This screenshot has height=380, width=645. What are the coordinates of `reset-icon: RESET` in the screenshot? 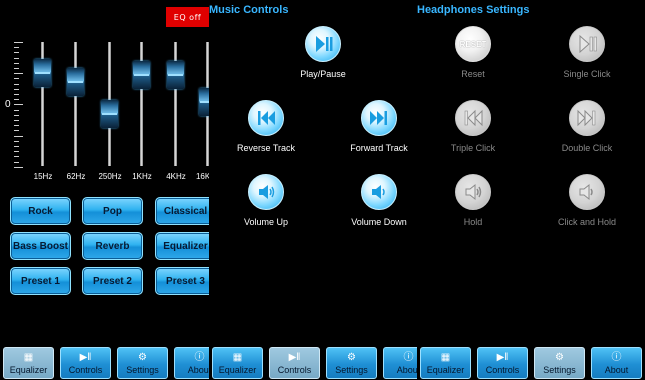 It's located at (473, 44).